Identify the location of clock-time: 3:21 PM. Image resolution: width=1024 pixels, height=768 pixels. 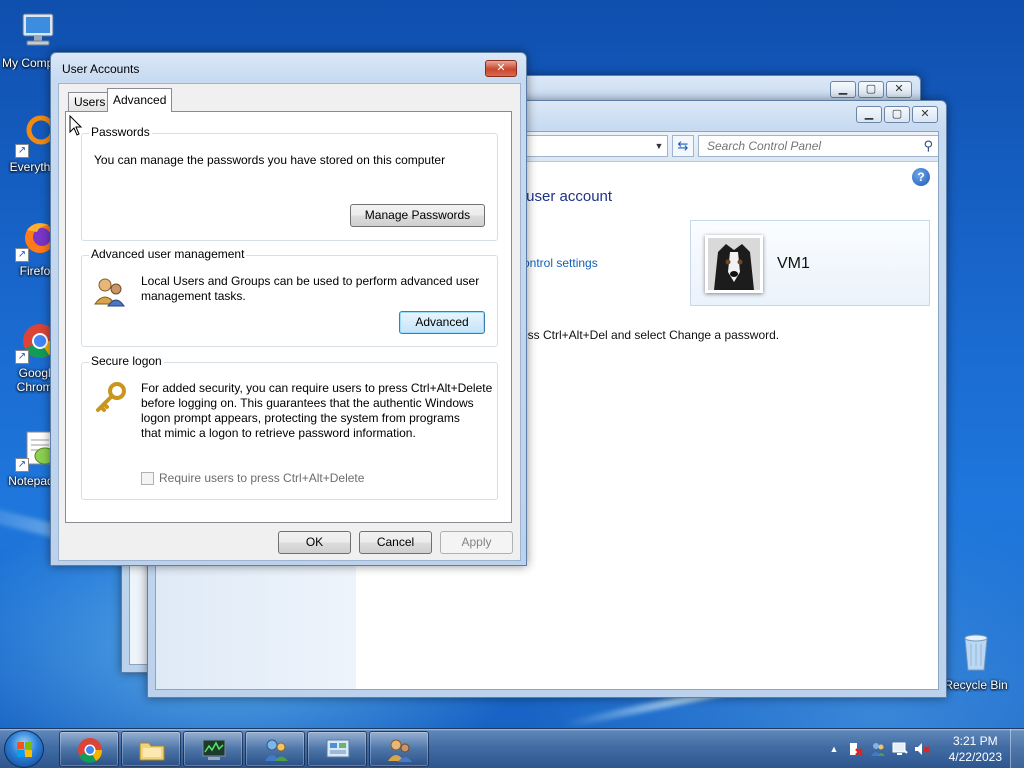
(975, 741).